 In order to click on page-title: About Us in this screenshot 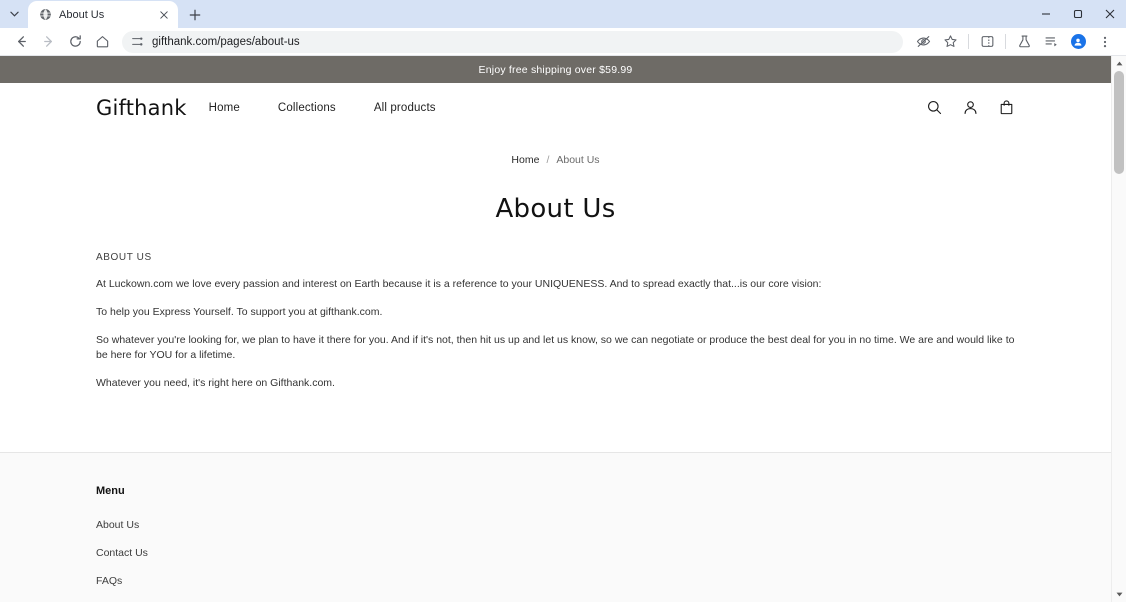, I will do `click(555, 209)`.